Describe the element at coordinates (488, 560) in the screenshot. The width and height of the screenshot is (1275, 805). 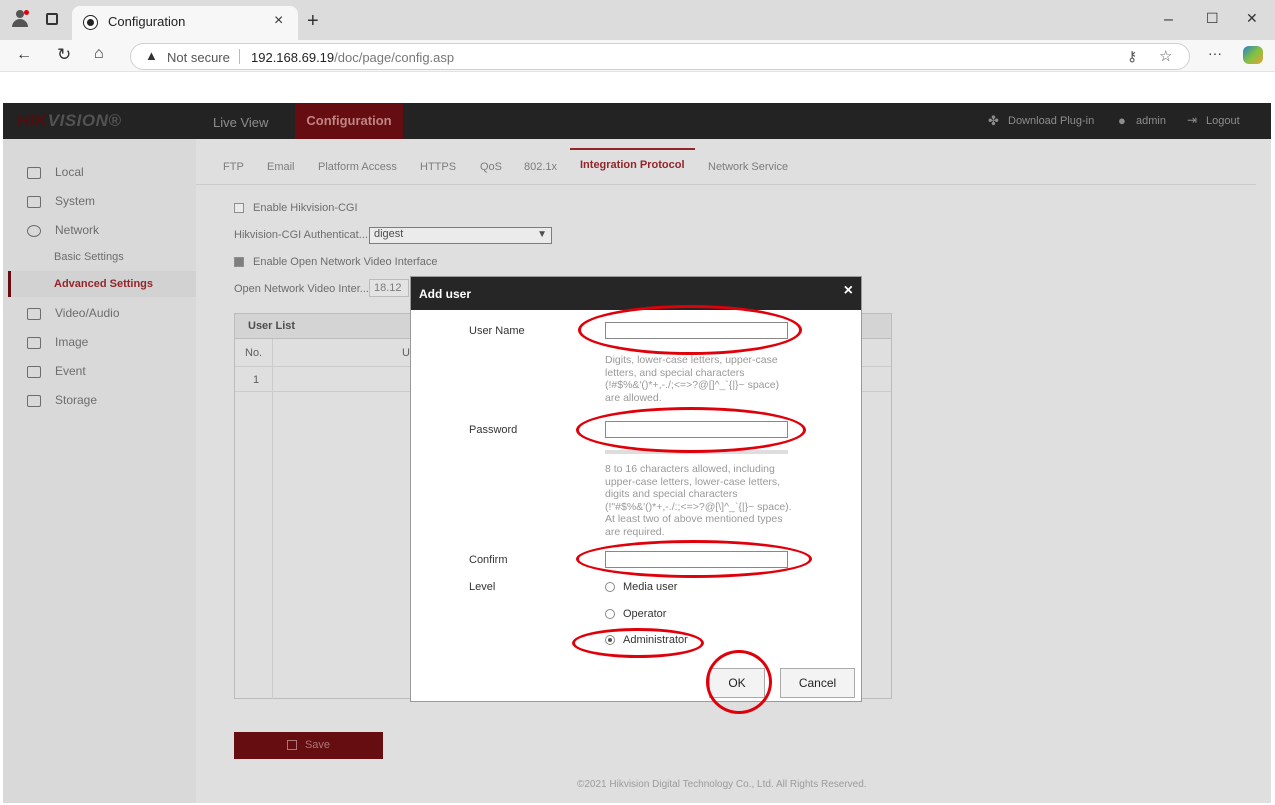
I see `confirm-label: Confirm` at that location.